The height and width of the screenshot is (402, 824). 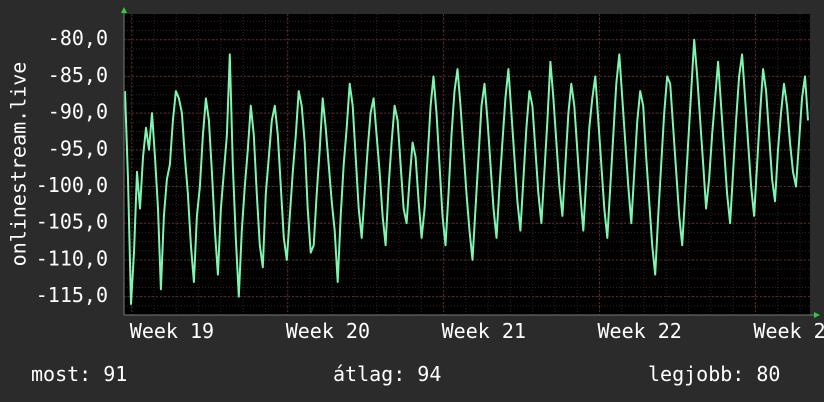 I want to click on y-tick-label: -115,0, so click(x=72, y=295).